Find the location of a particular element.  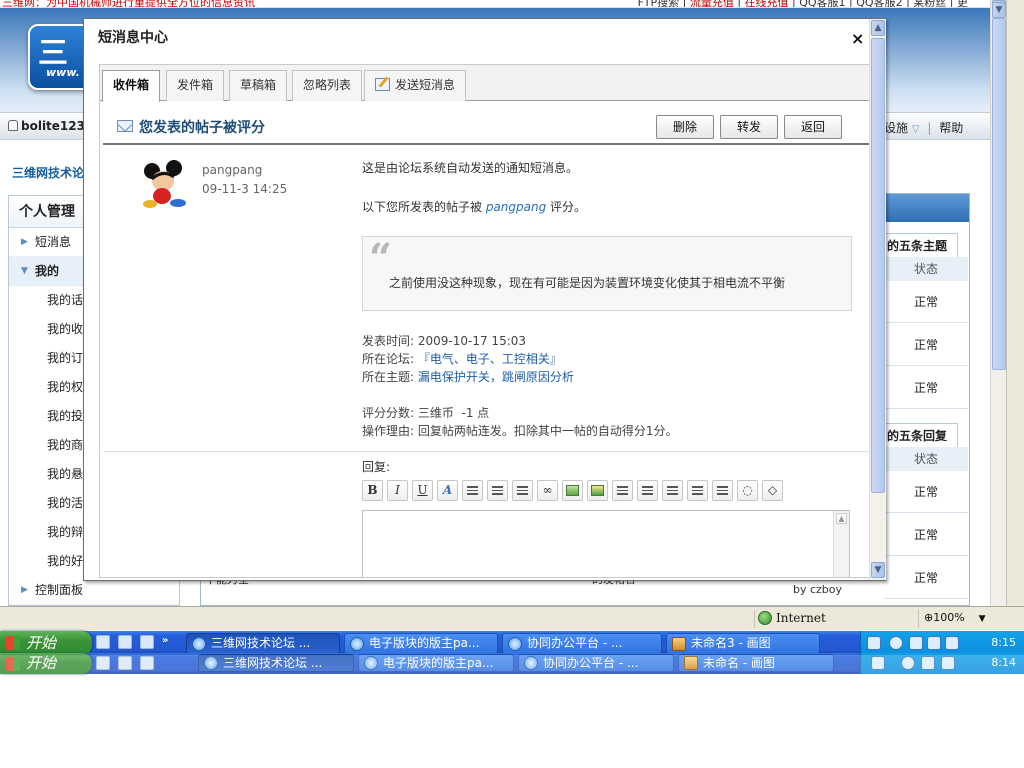

triangle-down-icon: ▼ is located at coordinates (24, 271).